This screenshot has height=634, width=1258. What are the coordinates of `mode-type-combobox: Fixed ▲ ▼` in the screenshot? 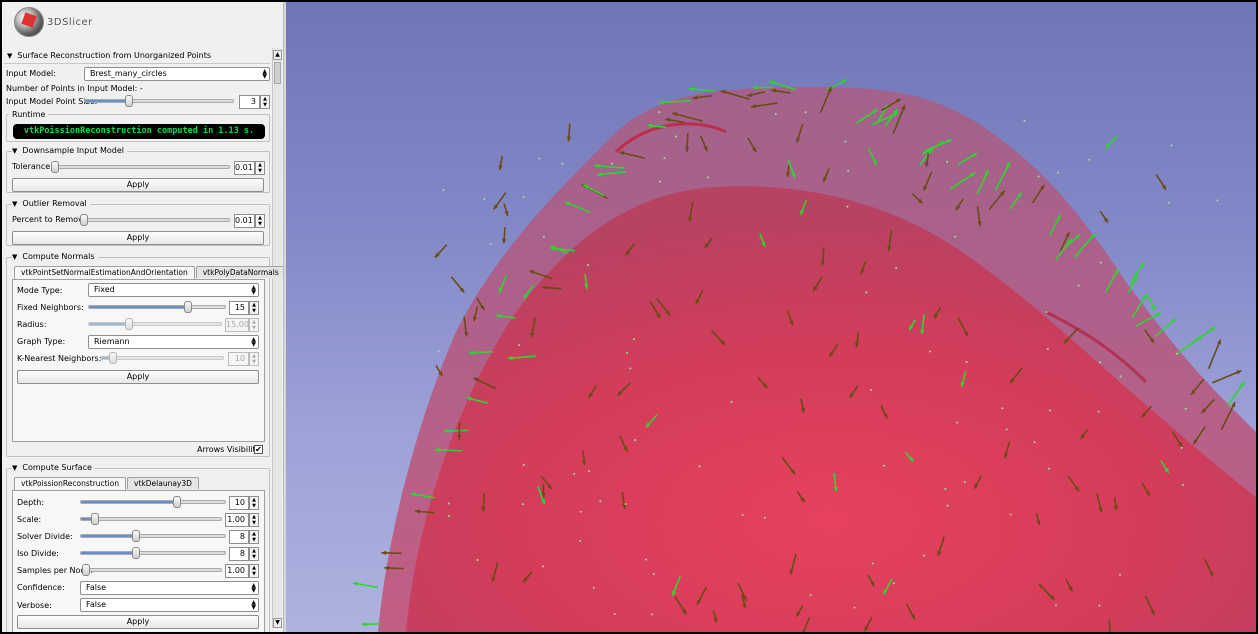 It's located at (173, 290).